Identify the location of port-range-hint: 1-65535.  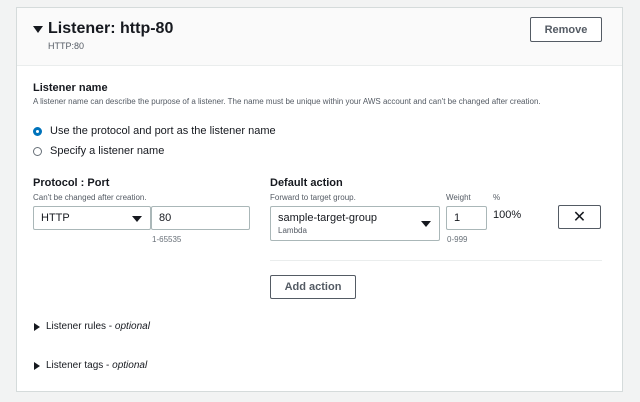
(167, 239).